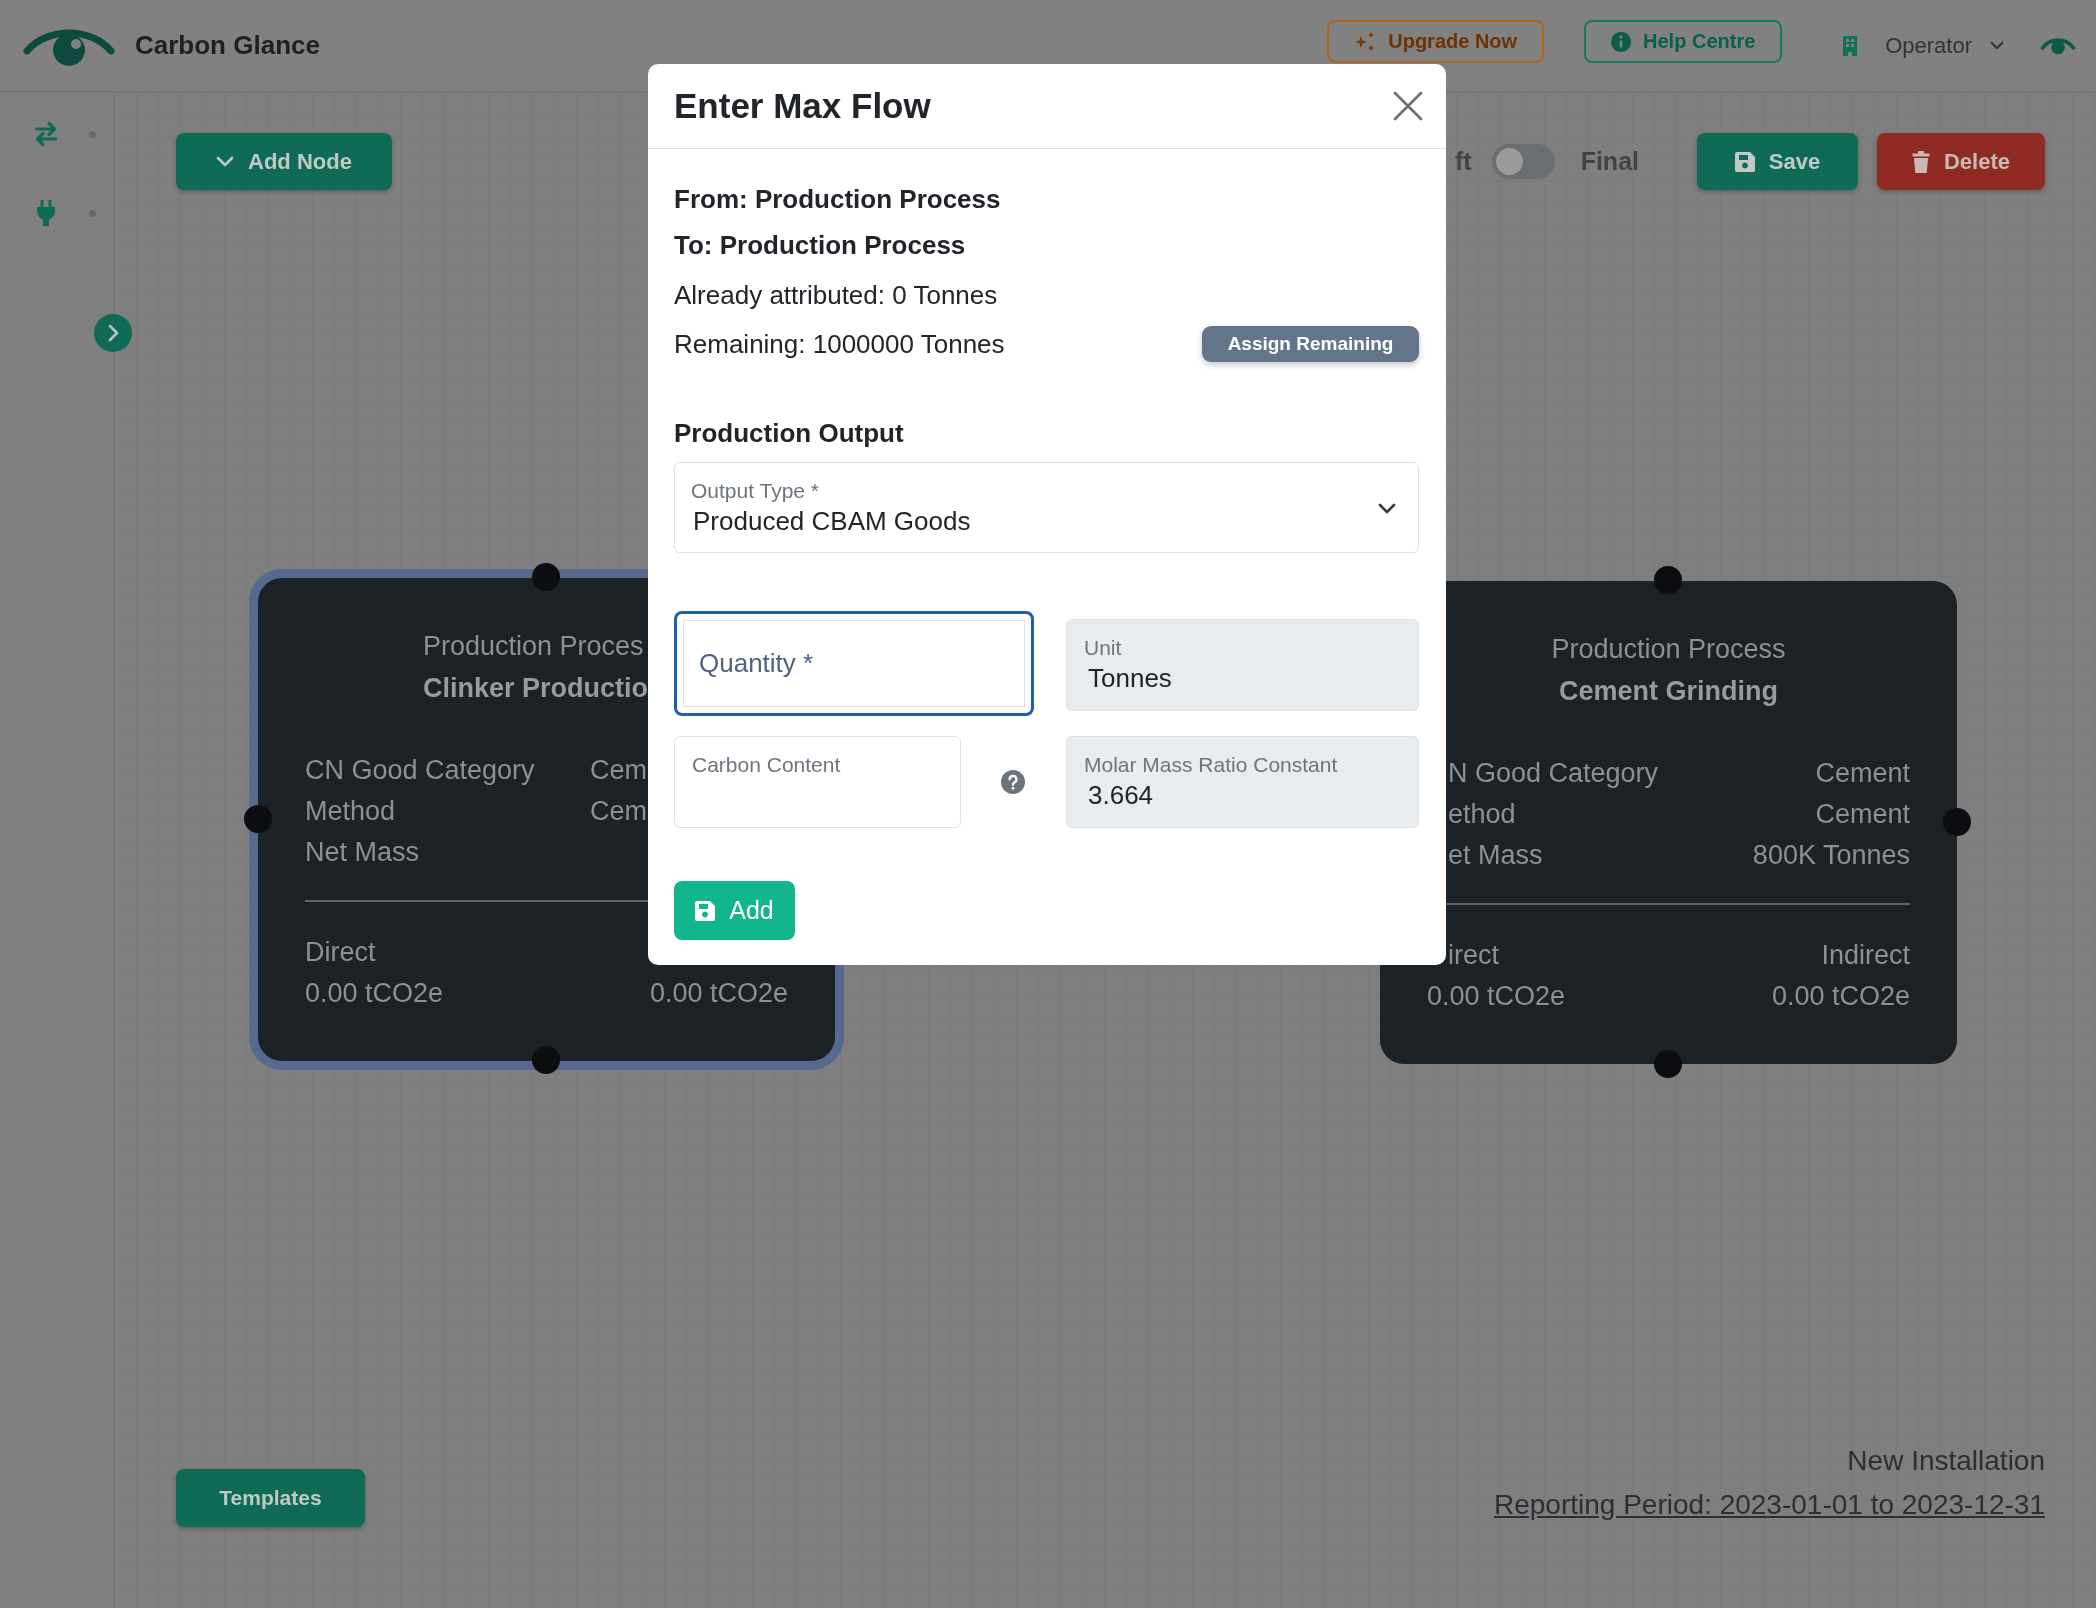 This screenshot has width=2096, height=1608. What do you see at coordinates (227, 45) in the screenshot?
I see `app-name: Carbon Glance` at bounding box center [227, 45].